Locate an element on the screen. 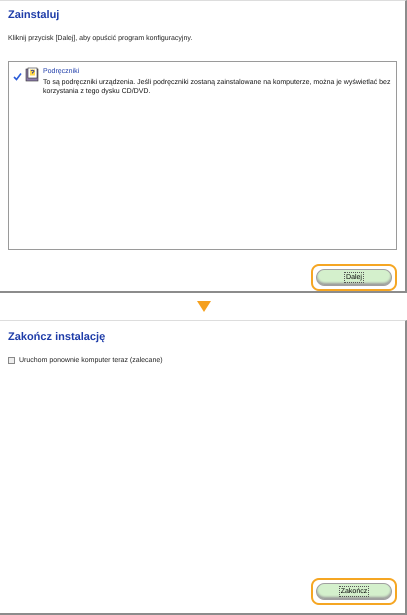  panel-title: Zainstaluj is located at coordinates (34, 15).